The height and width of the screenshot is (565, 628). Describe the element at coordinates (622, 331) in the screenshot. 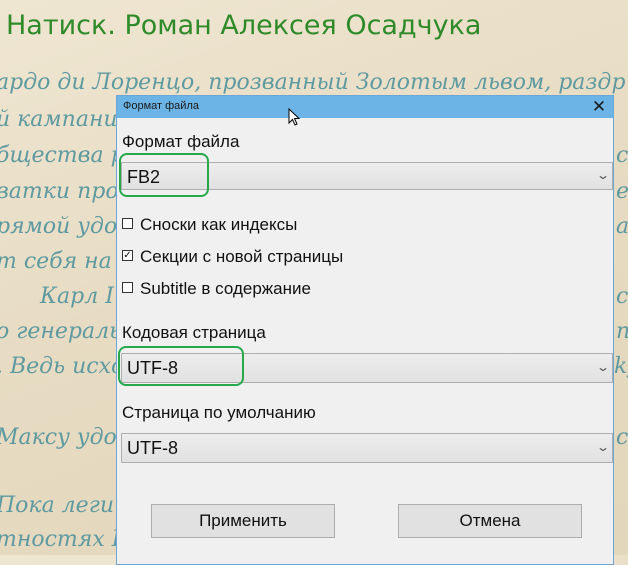

I see `background-text-fragment: n` at that location.